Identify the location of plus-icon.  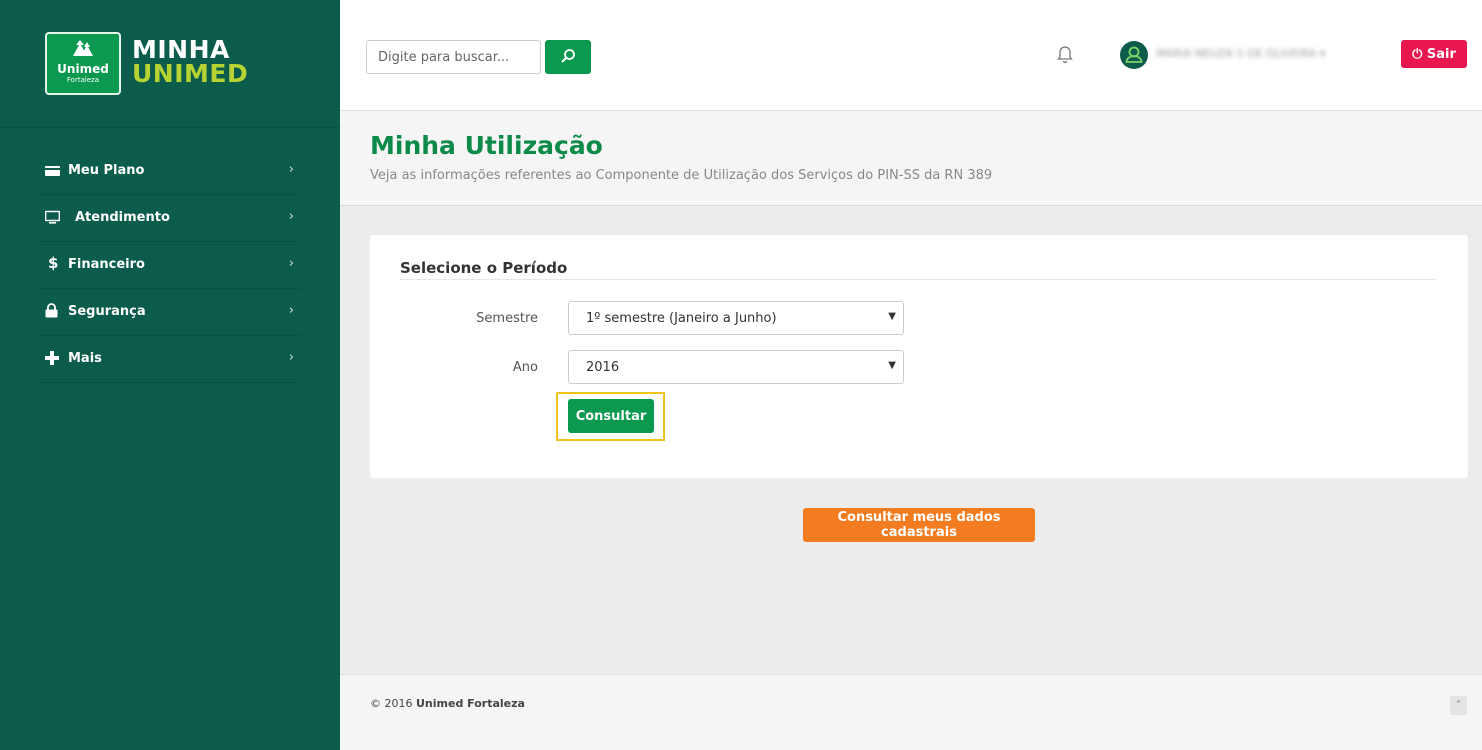
(53, 358).